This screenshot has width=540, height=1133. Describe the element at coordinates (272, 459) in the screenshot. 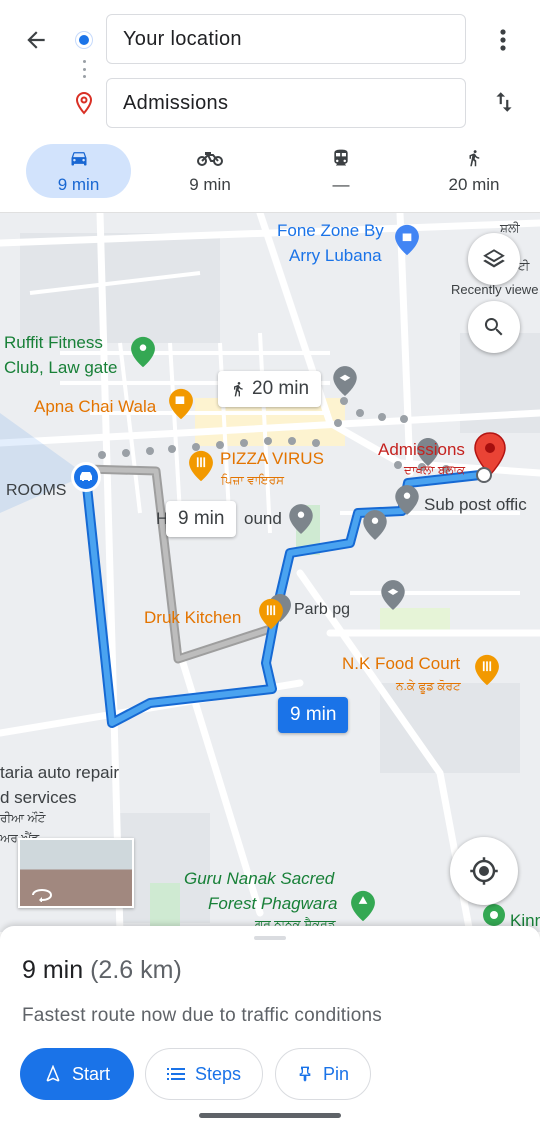

I see `poi-label: PIZZA VIRUS` at that location.